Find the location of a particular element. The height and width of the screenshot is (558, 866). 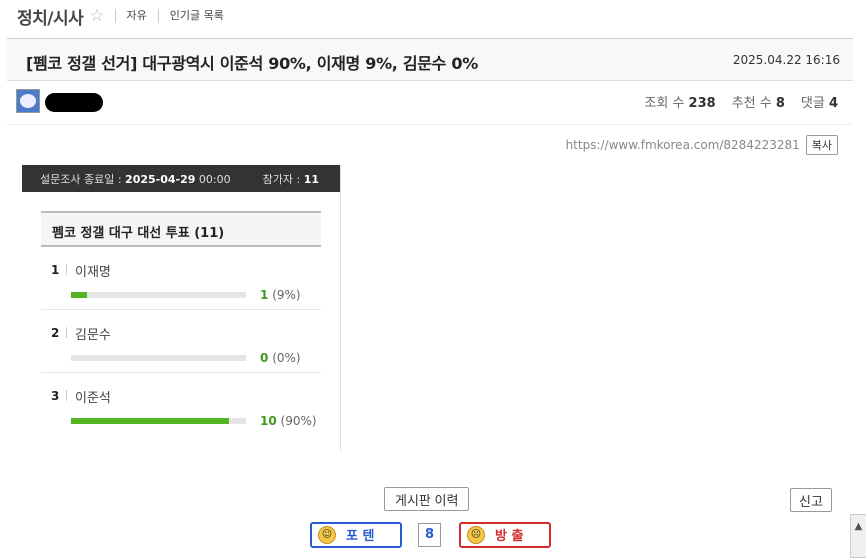

post-title: [펨코 정갤 선거] 대구광역시 이준석 90%, 이재명 9%, 김문수 0% is located at coordinates (252, 62).